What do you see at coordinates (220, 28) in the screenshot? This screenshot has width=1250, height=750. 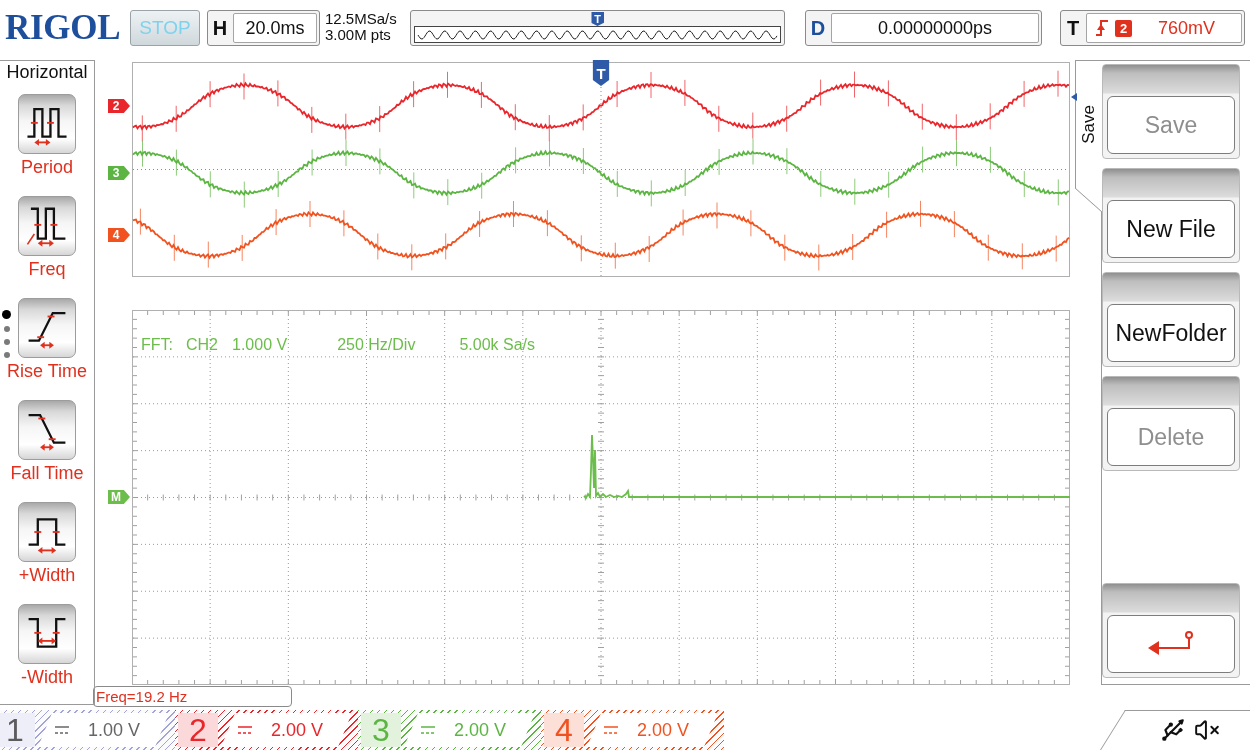 I see `timebase-label: H` at bounding box center [220, 28].